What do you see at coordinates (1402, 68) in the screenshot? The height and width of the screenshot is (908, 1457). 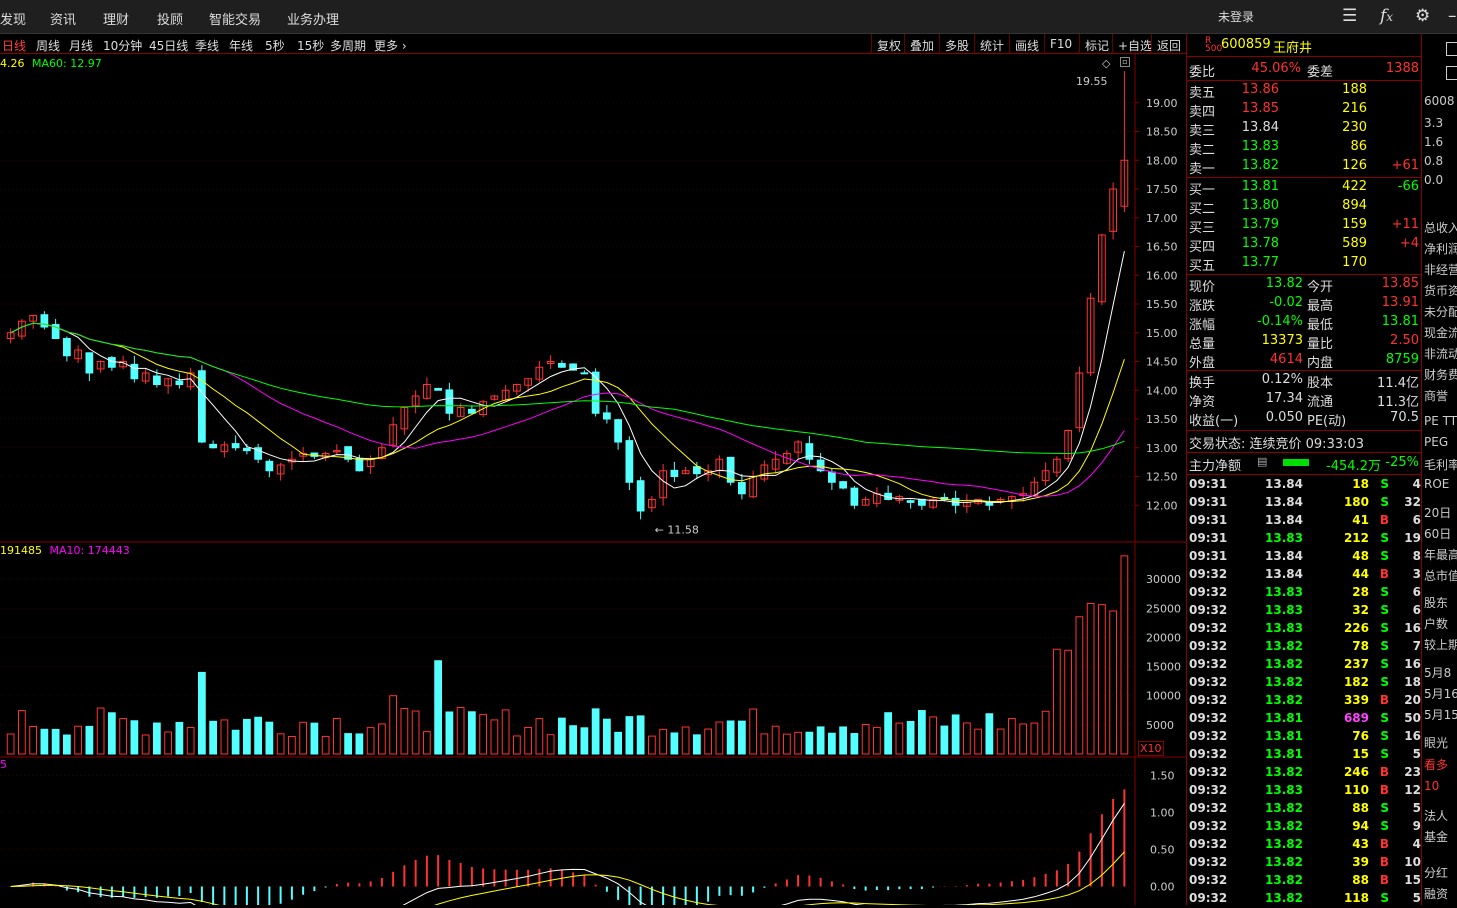 I see `weicha-value: 1388` at bounding box center [1402, 68].